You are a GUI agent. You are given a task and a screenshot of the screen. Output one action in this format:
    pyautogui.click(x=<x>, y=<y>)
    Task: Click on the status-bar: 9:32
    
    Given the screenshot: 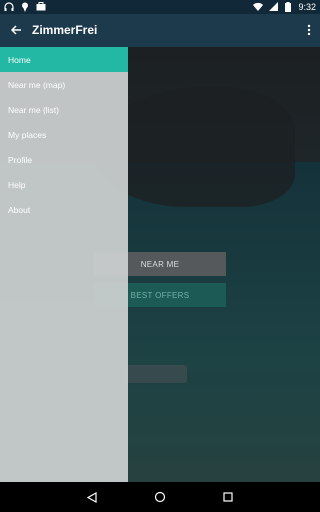 What is the action you would take?
    pyautogui.click(x=160, y=7)
    